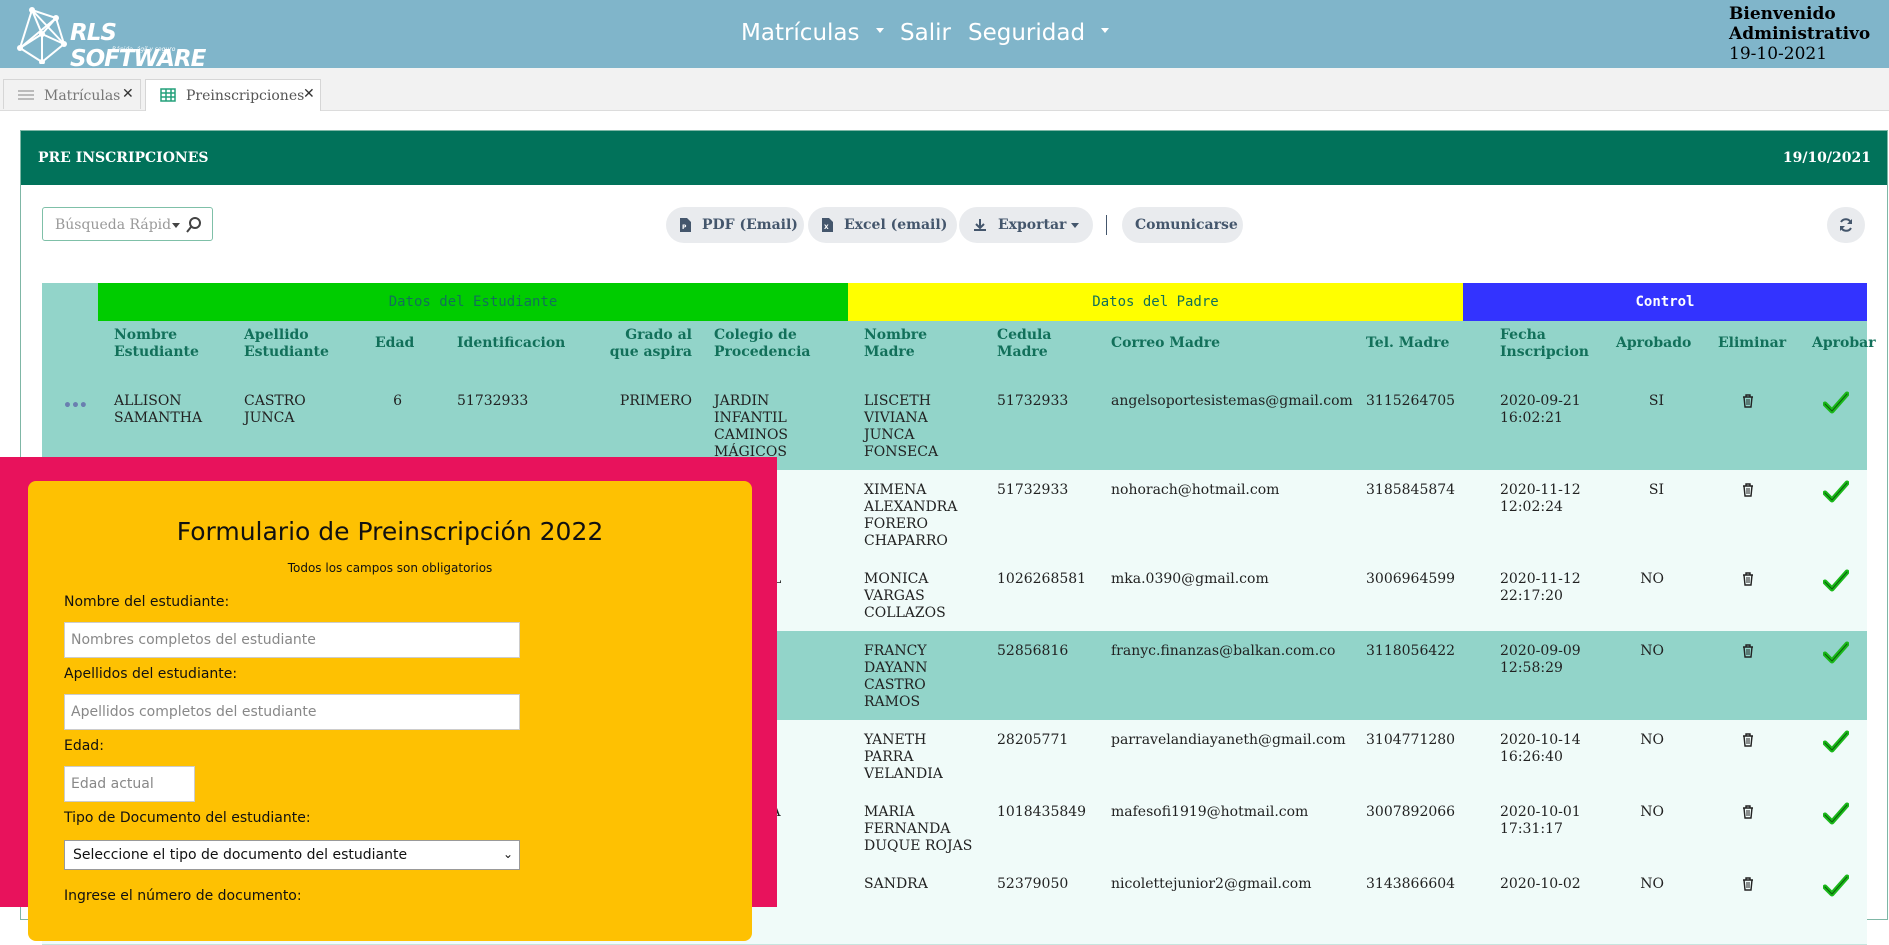 The width and height of the screenshot is (1889, 945). I want to click on col-identificacion: Identificacion, so click(511, 343).